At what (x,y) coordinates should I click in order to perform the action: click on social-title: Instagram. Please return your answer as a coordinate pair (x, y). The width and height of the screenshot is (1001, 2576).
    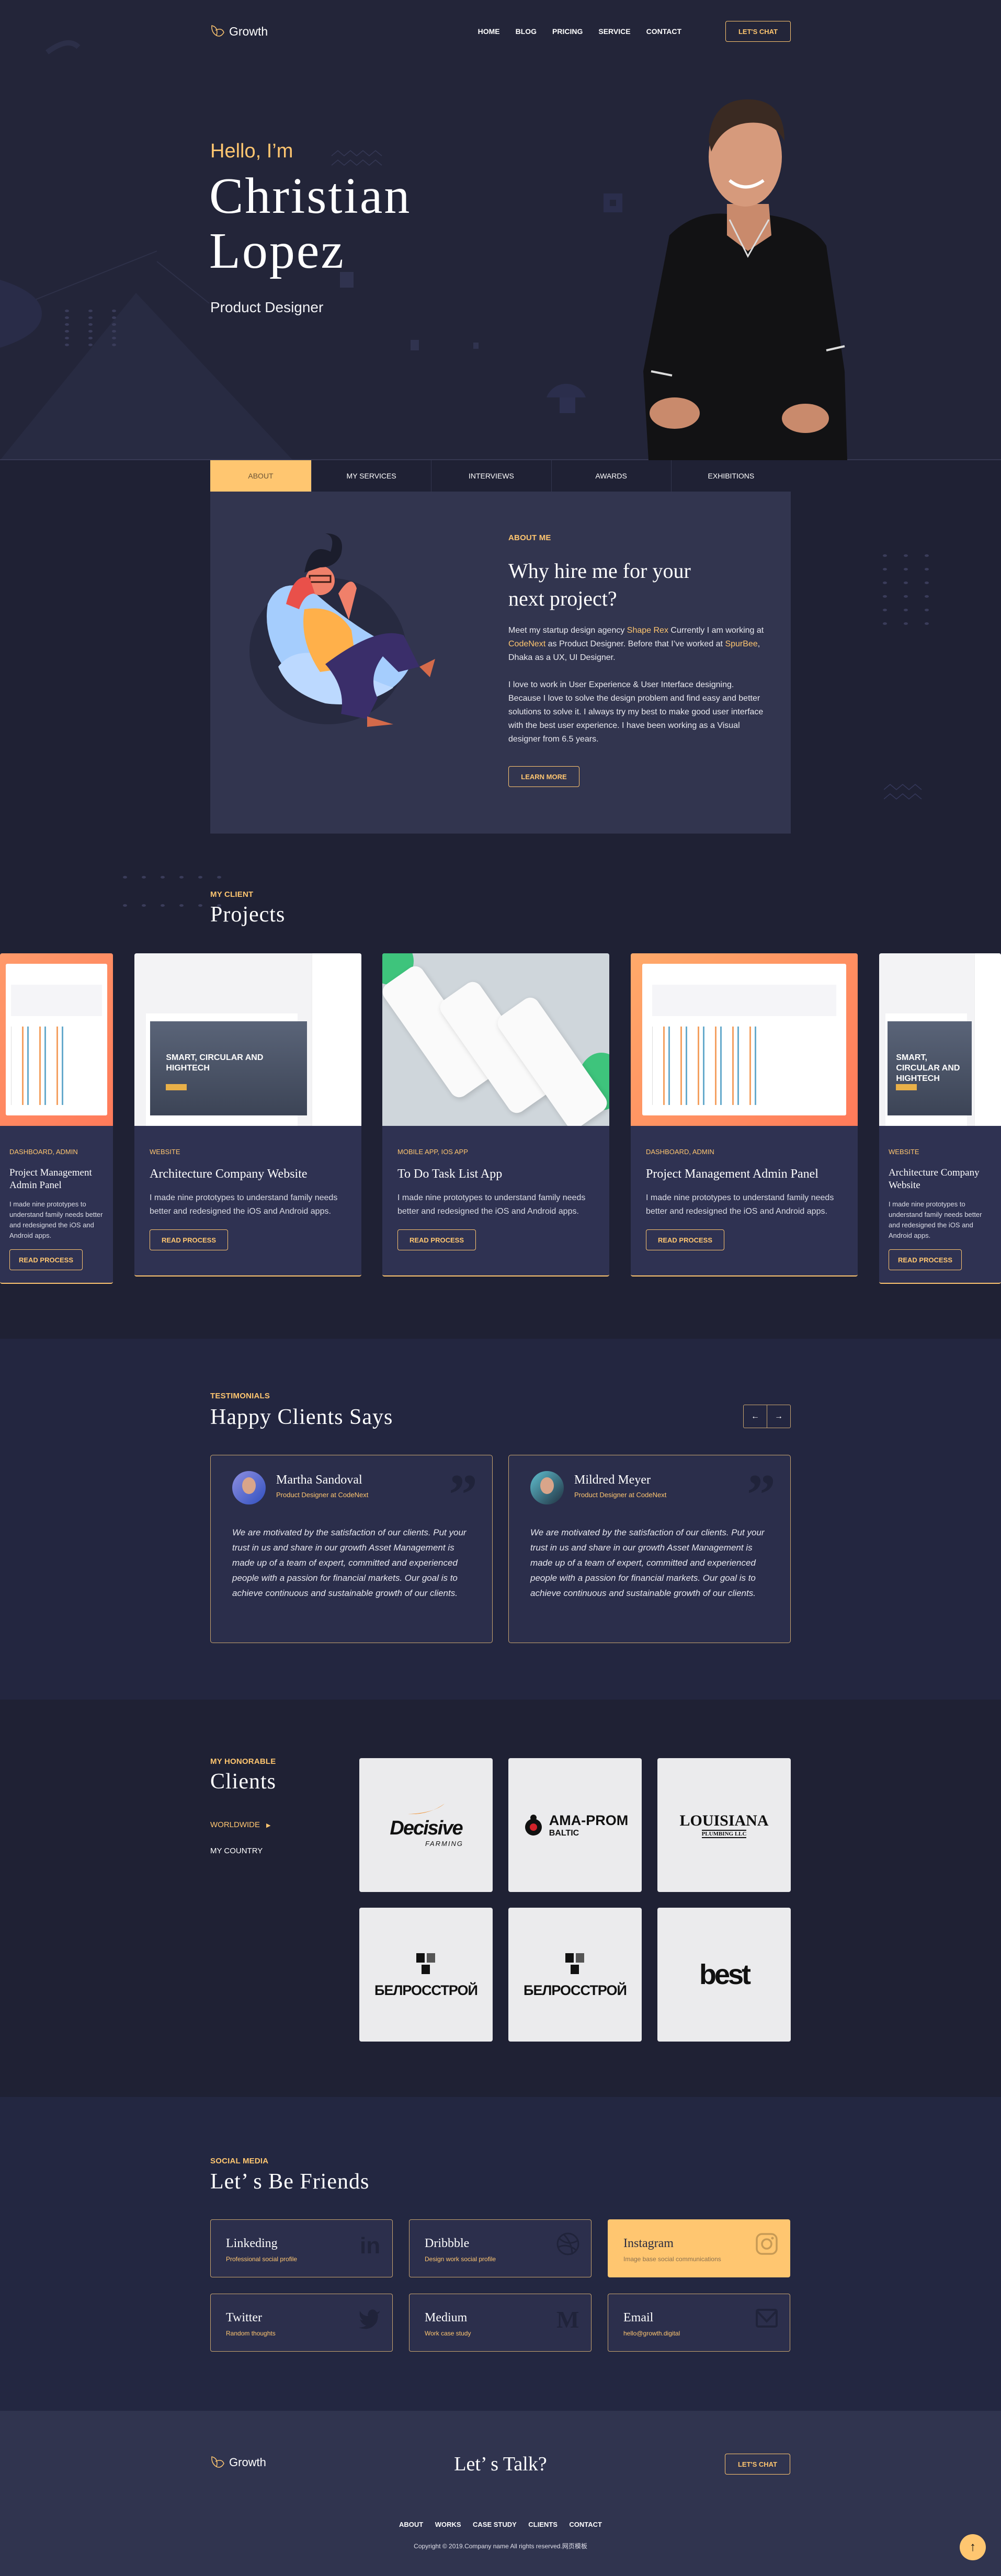
    Looking at the image, I should click on (648, 2244).